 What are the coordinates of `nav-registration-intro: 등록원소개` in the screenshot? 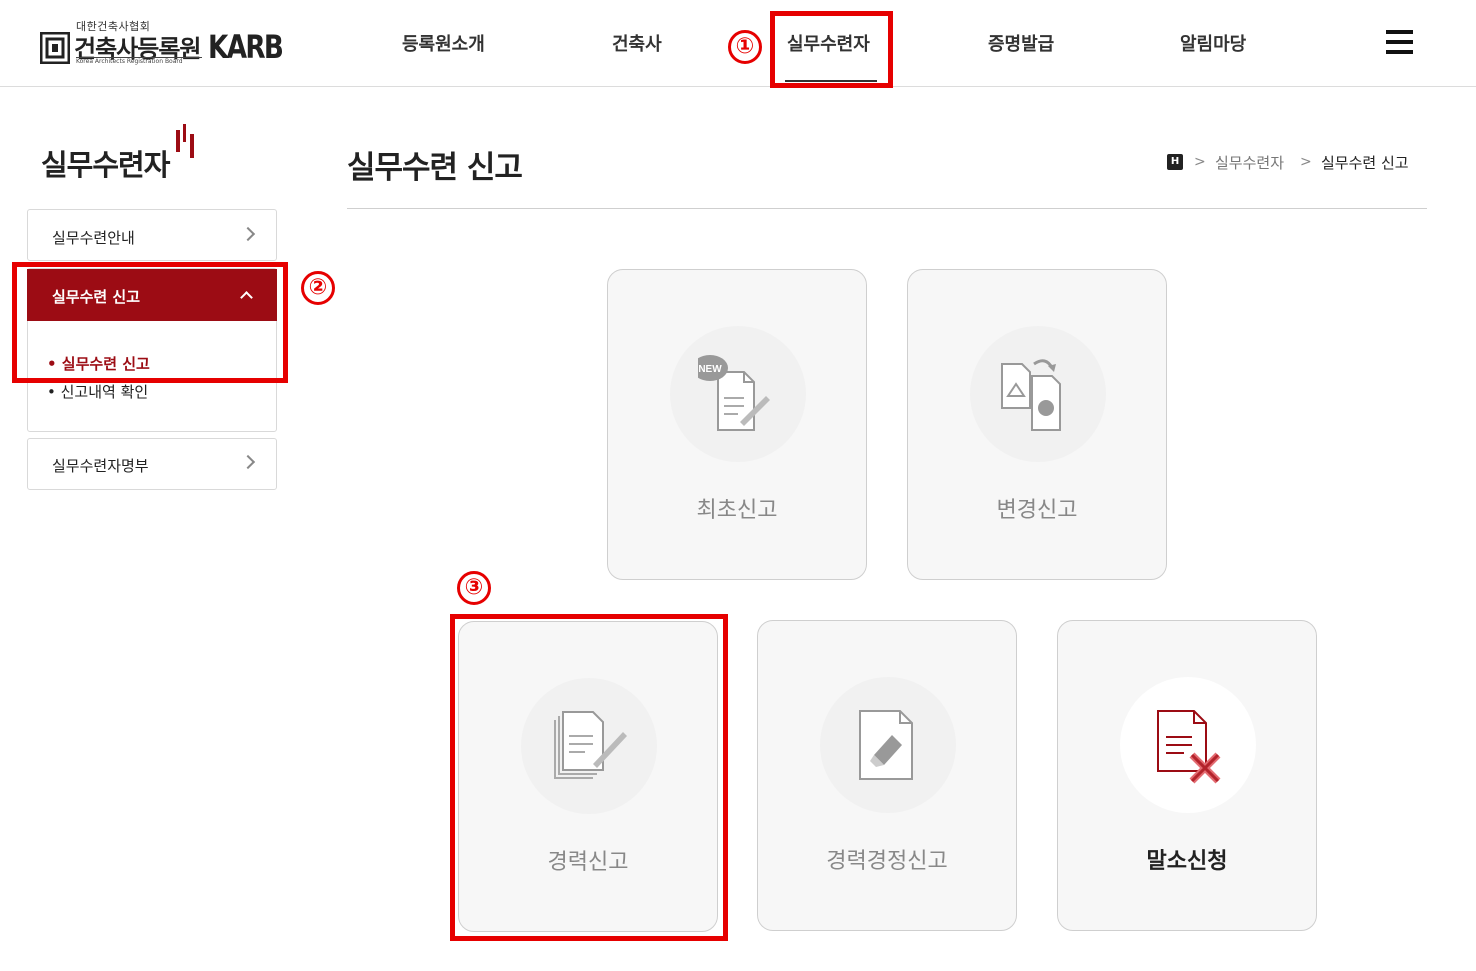 It's located at (443, 43).